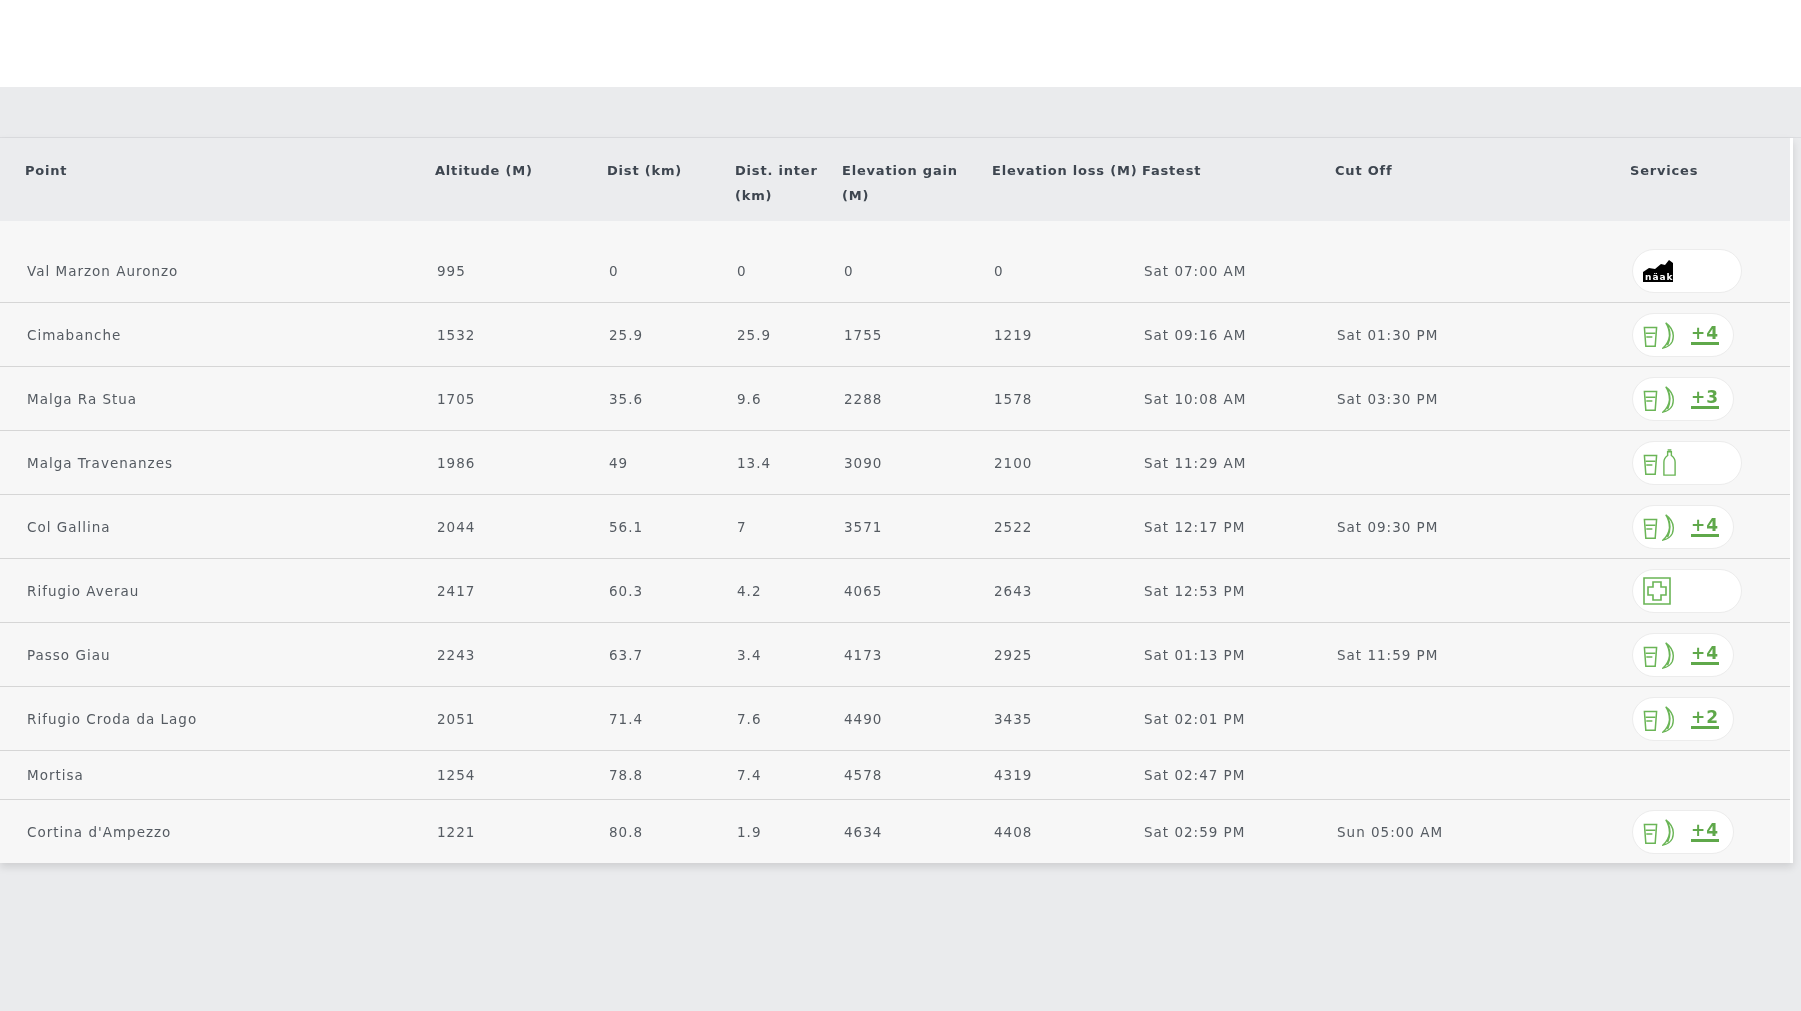 Image resolution: width=1801 pixels, height=1011 pixels. What do you see at coordinates (863, 334) in the screenshot?
I see `table-cell-text: 1755` at bounding box center [863, 334].